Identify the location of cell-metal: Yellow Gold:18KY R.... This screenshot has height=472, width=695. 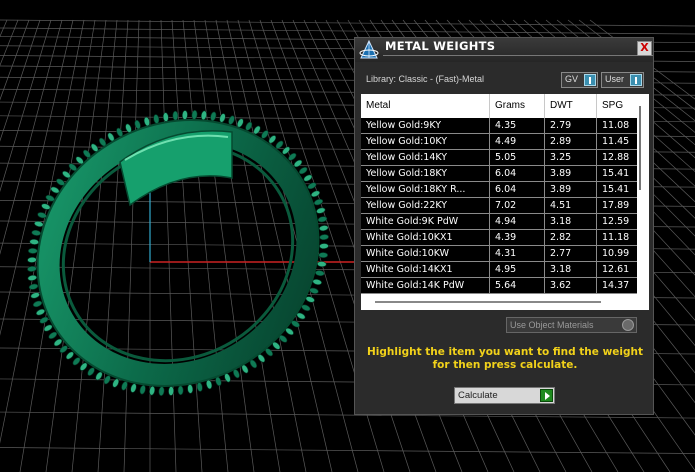
(425, 189).